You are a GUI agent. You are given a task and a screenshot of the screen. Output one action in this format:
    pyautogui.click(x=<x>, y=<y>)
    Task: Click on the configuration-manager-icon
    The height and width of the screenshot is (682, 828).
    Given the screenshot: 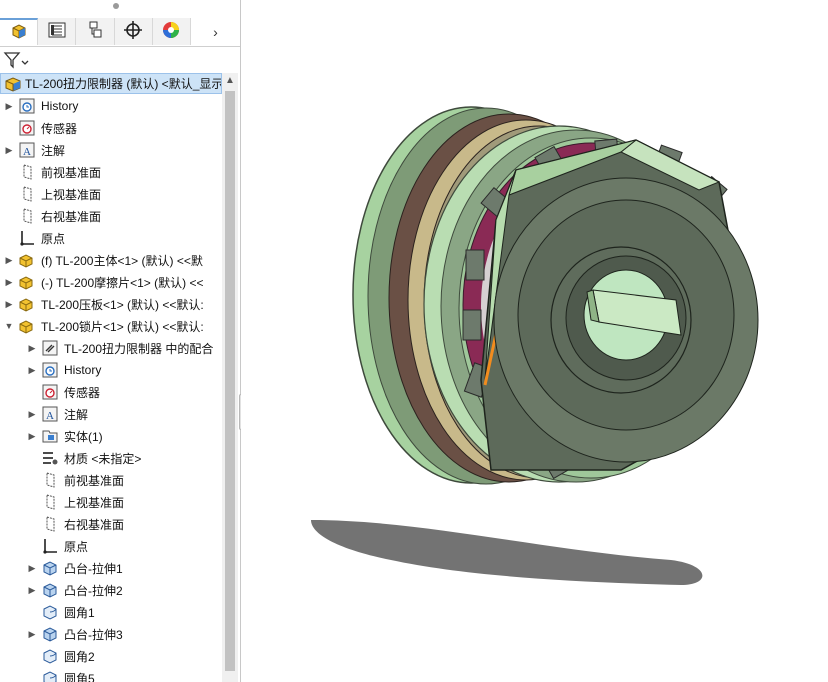 What is the action you would take?
    pyautogui.click(x=95, y=31)
    